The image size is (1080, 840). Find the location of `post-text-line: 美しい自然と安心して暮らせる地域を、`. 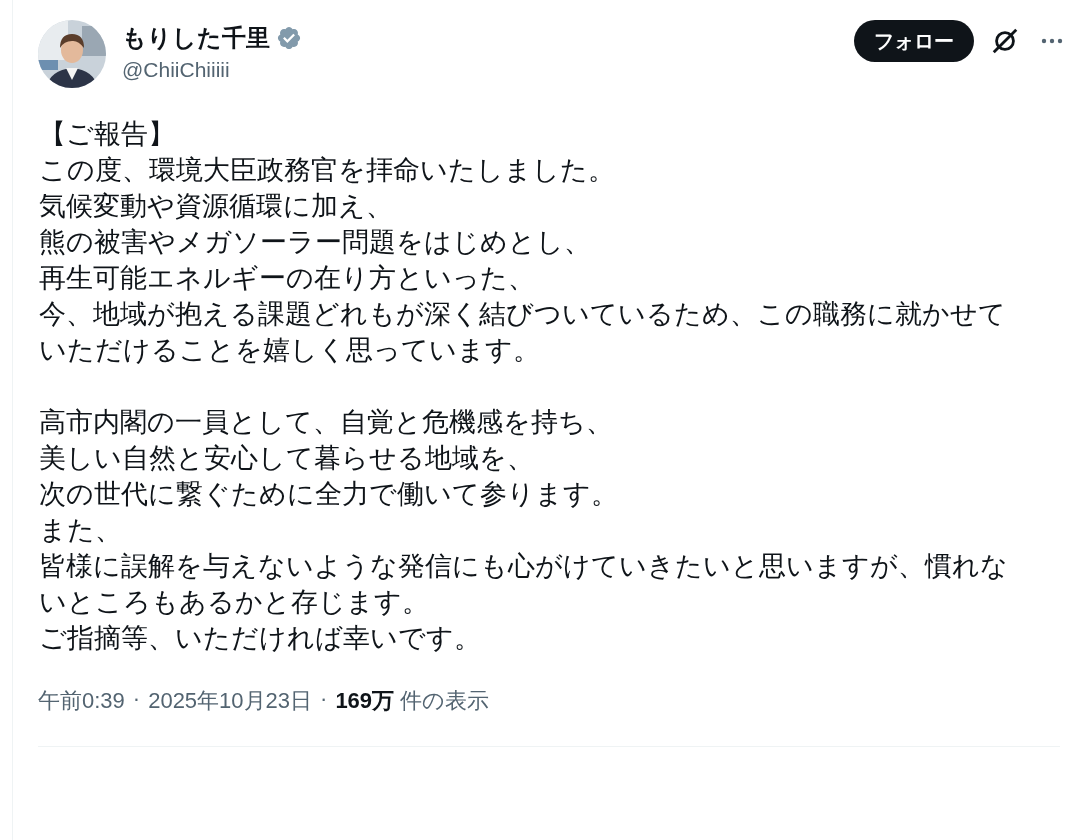

post-text-line: 美しい自然と安心して暮らせる地域を、 is located at coordinates (287, 458).